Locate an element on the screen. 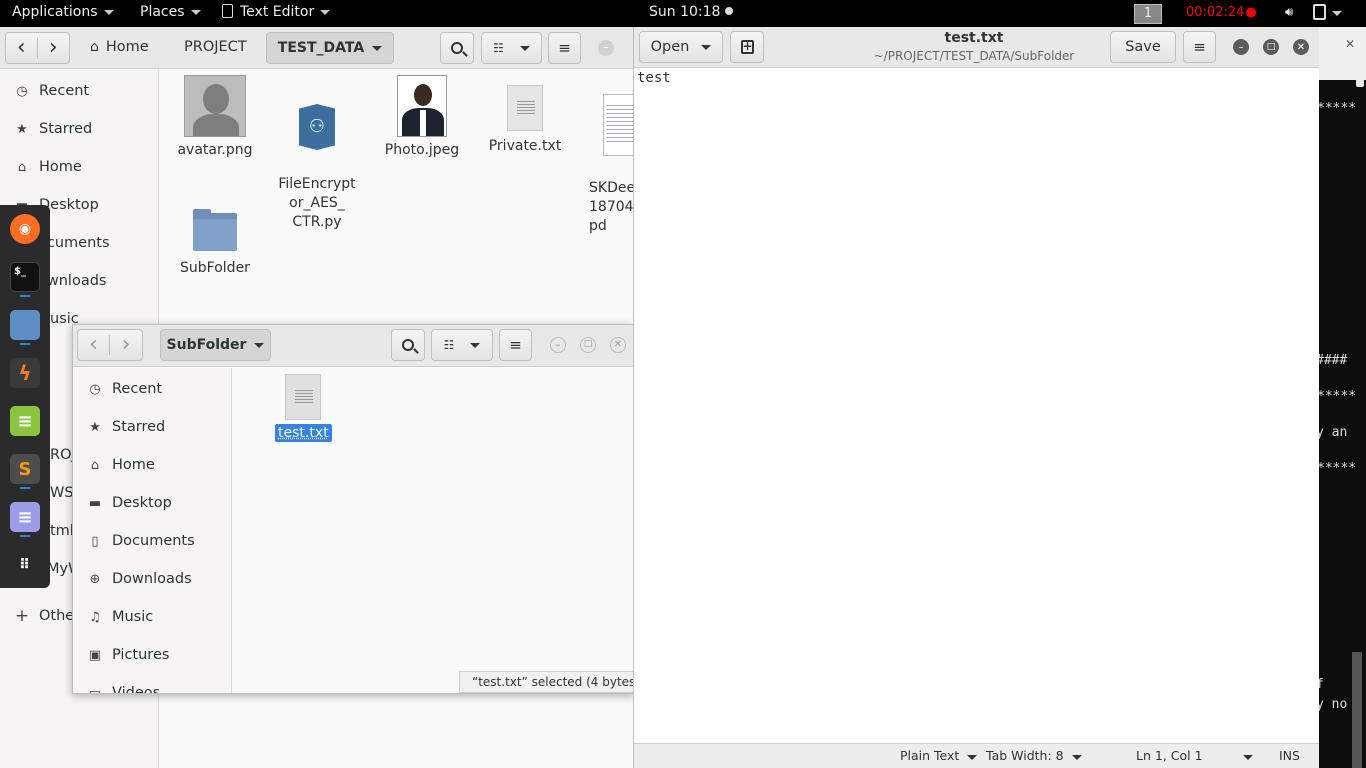  files-icon is located at coordinates (25, 325).